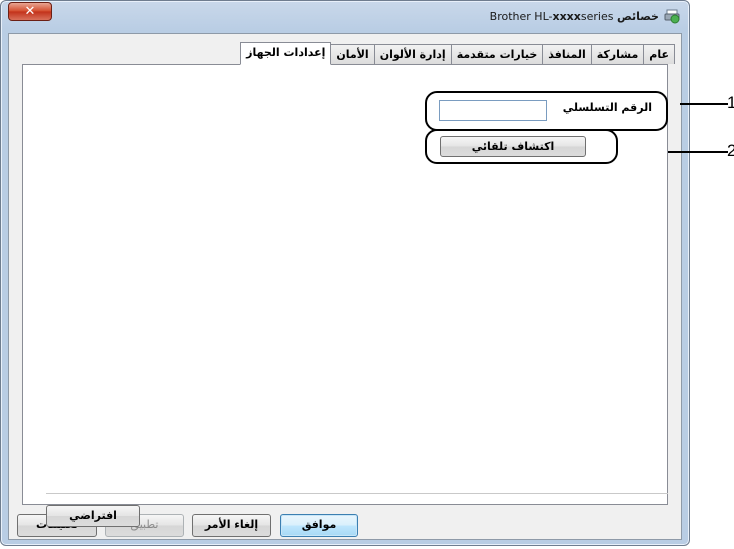 The width and height of the screenshot is (734, 549). I want to click on tab-advanced: خيارات متقدمة, so click(497, 54).